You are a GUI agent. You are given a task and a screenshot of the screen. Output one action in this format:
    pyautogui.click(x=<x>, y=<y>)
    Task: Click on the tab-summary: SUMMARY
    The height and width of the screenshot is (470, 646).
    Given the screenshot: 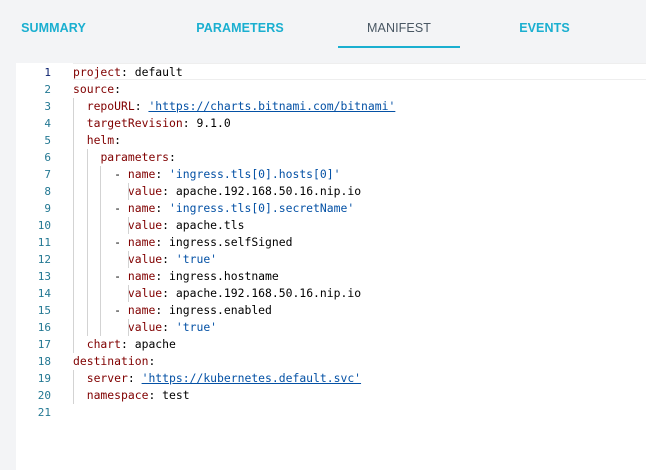 What is the action you would take?
    pyautogui.click(x=53, y=24)
    